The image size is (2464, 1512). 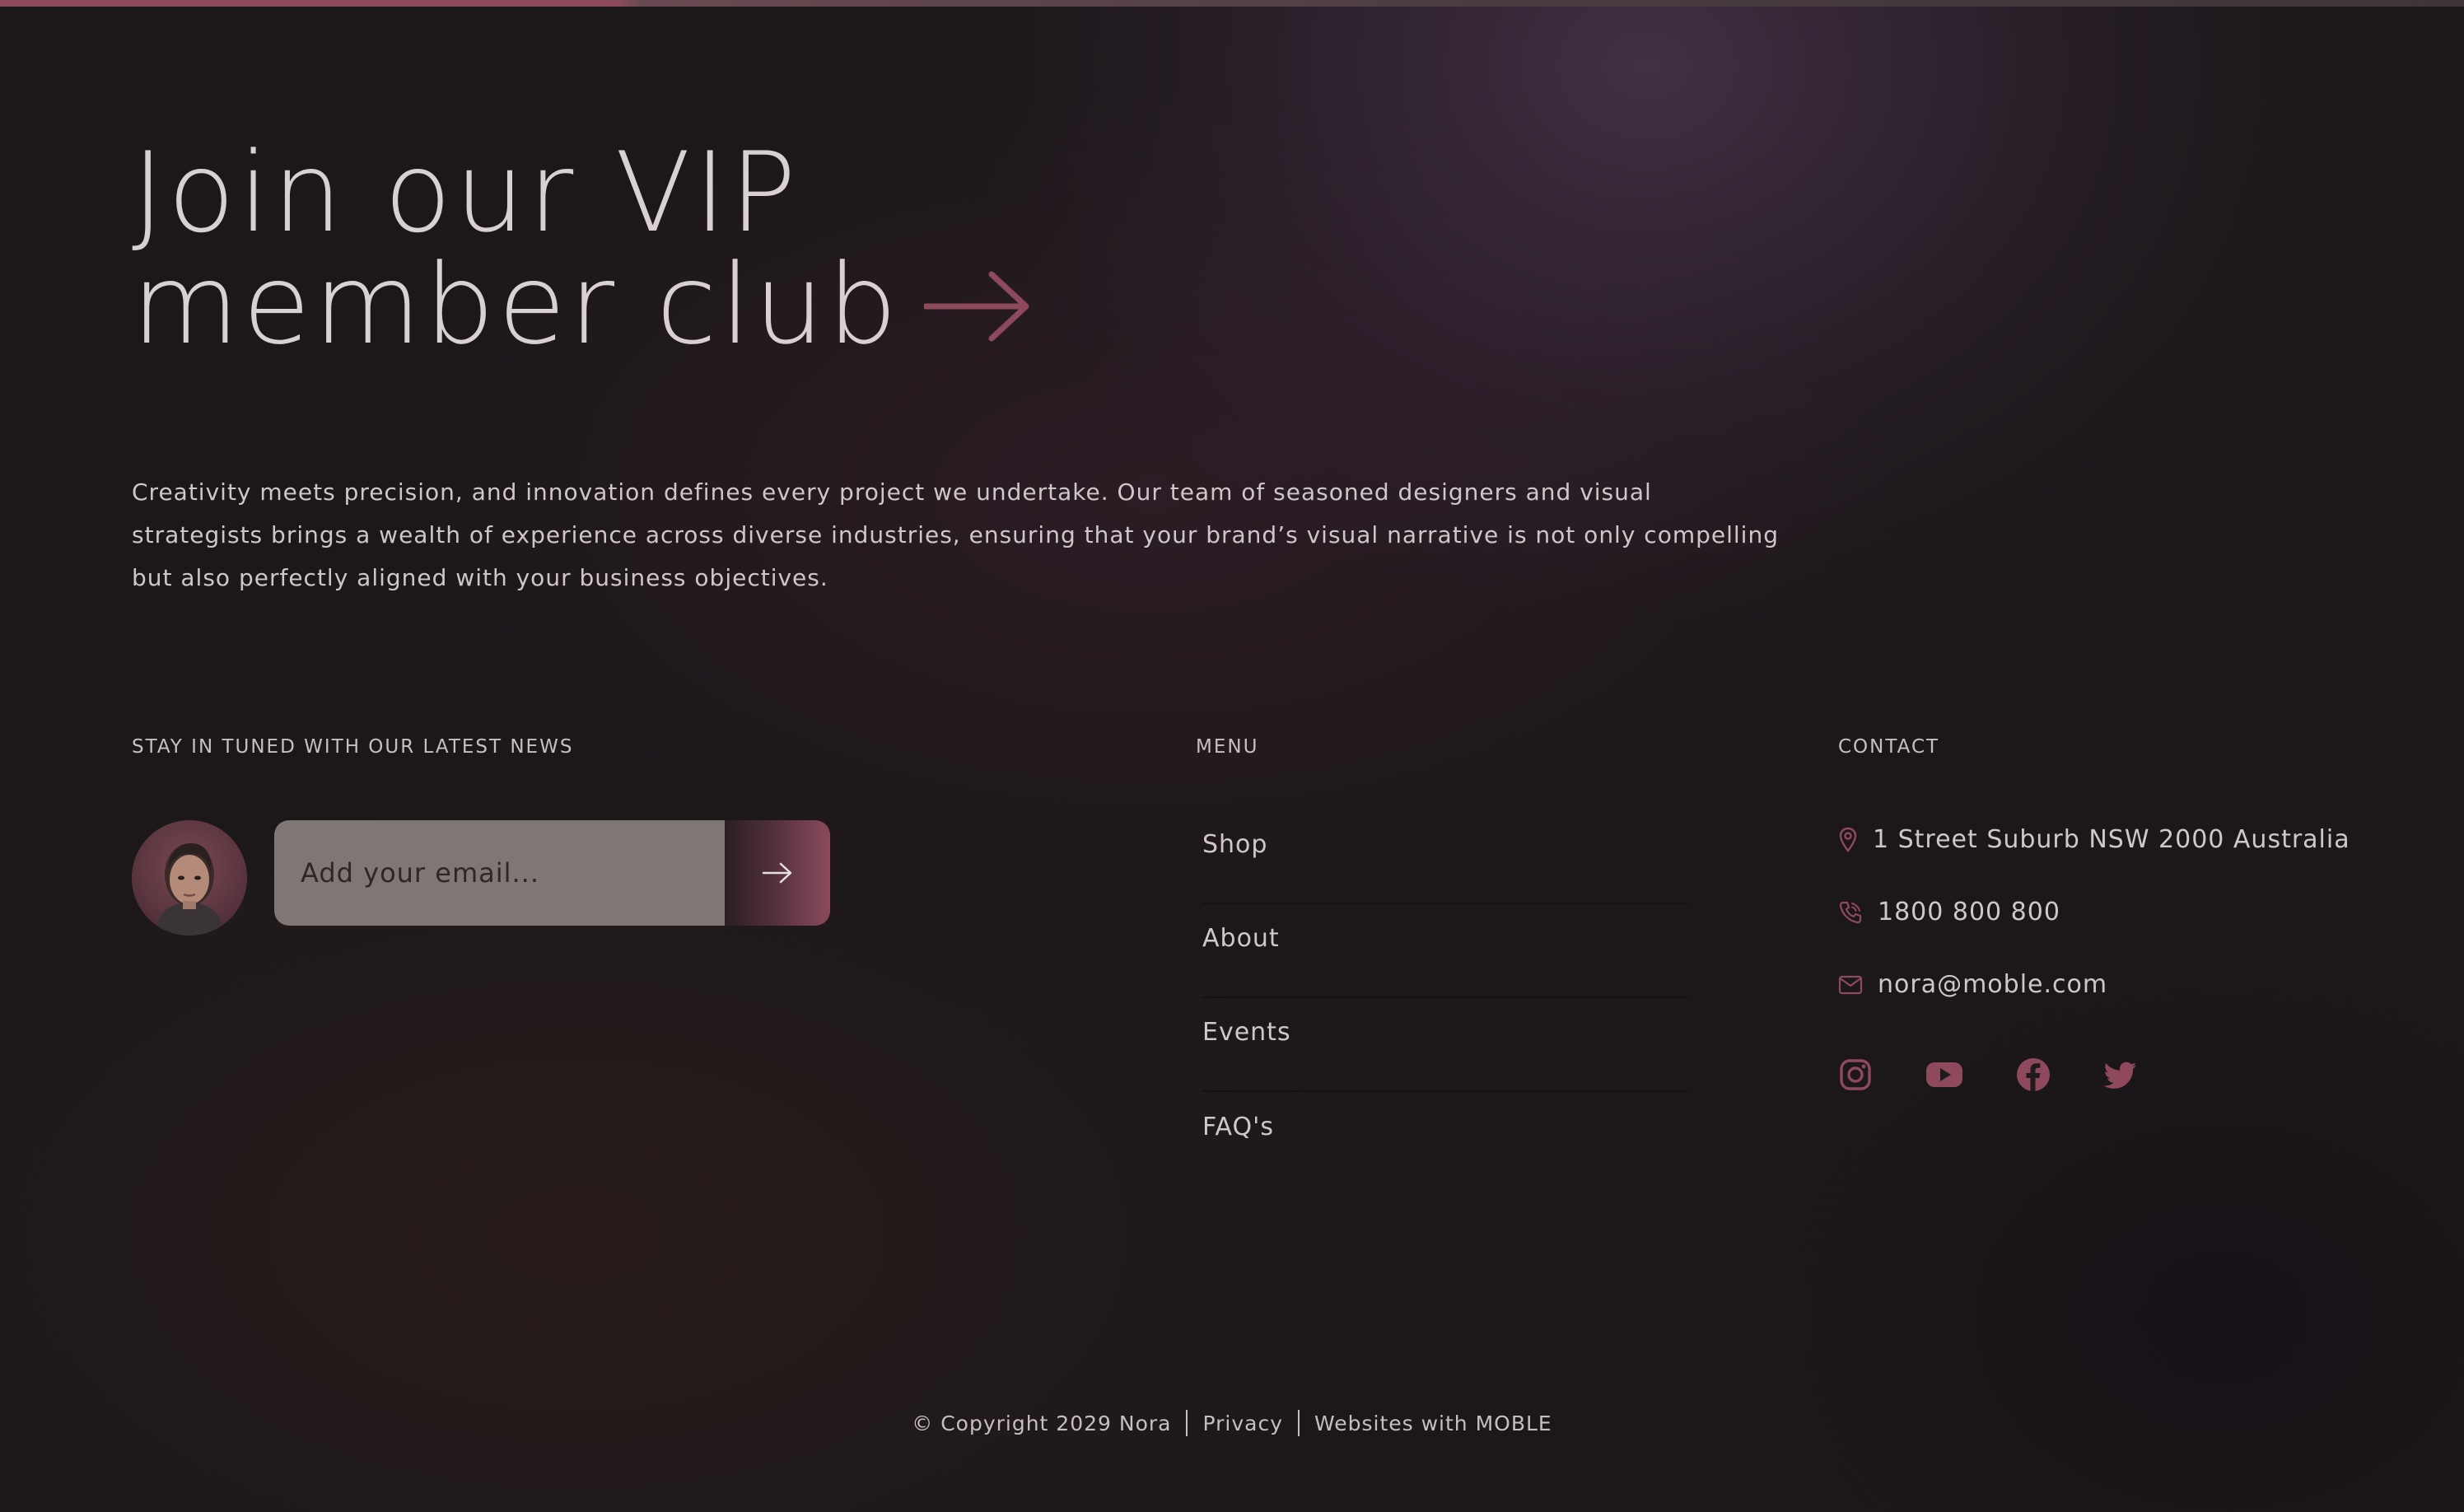 I want to click on newsletter-label: STAY IN TUNED WITH OUR LATEST NEWS, so click(x=353, y=747).